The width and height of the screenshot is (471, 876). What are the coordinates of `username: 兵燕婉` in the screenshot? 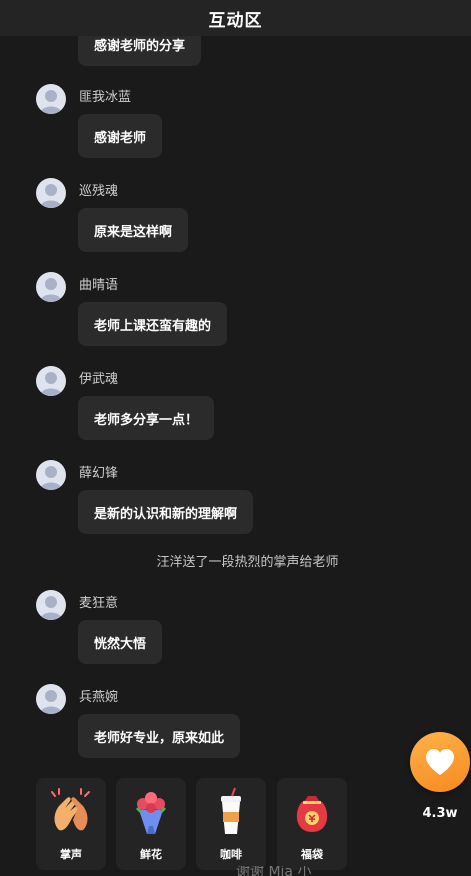 It's located at (99, 697).